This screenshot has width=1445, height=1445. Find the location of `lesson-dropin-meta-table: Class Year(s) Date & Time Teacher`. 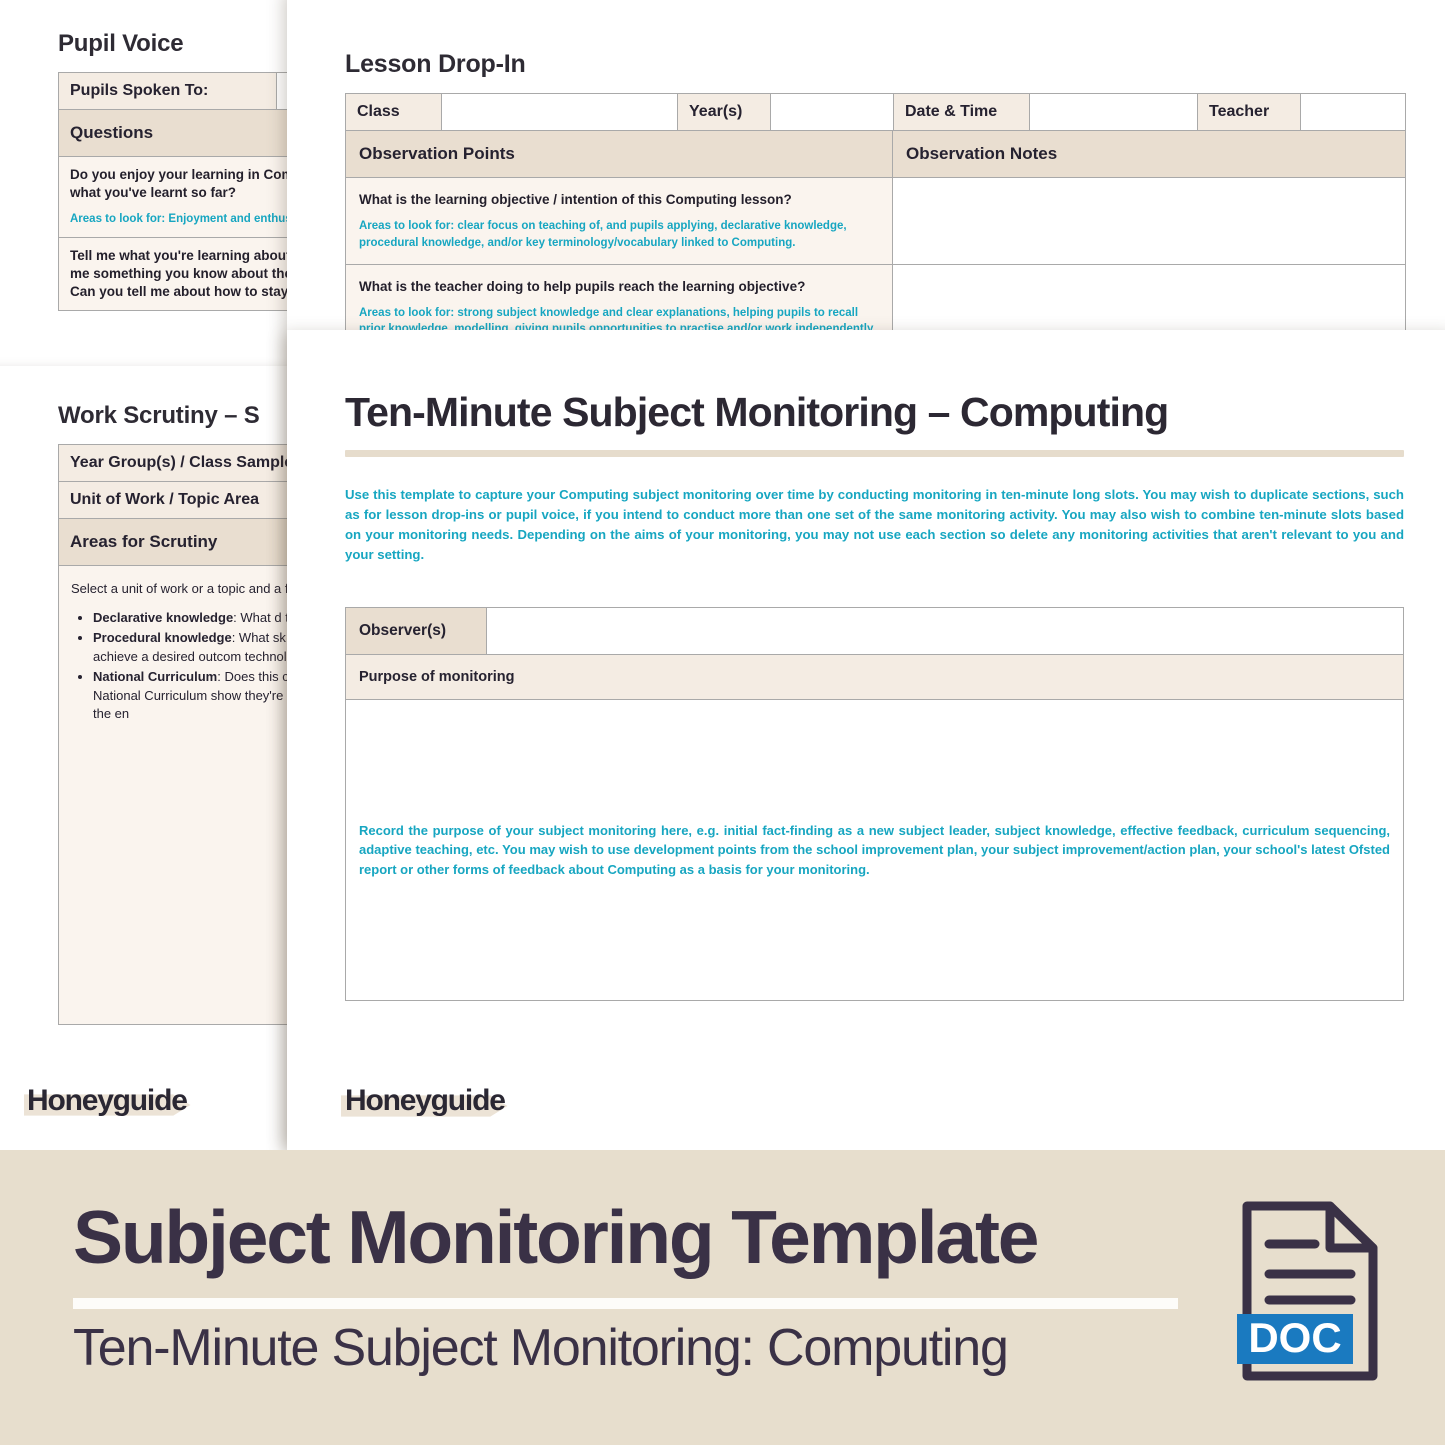

lesson-dropin-meta-table: Class Year(s) Date & Time Teacher is located at coordinates (875, 112).